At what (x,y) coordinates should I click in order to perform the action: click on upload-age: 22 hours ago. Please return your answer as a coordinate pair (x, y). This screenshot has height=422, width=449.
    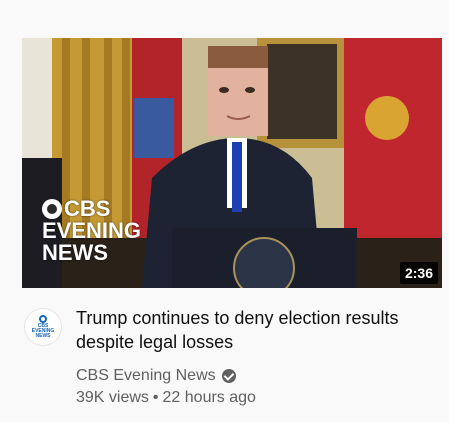
    Looking at the image, I should click on (209, 397).